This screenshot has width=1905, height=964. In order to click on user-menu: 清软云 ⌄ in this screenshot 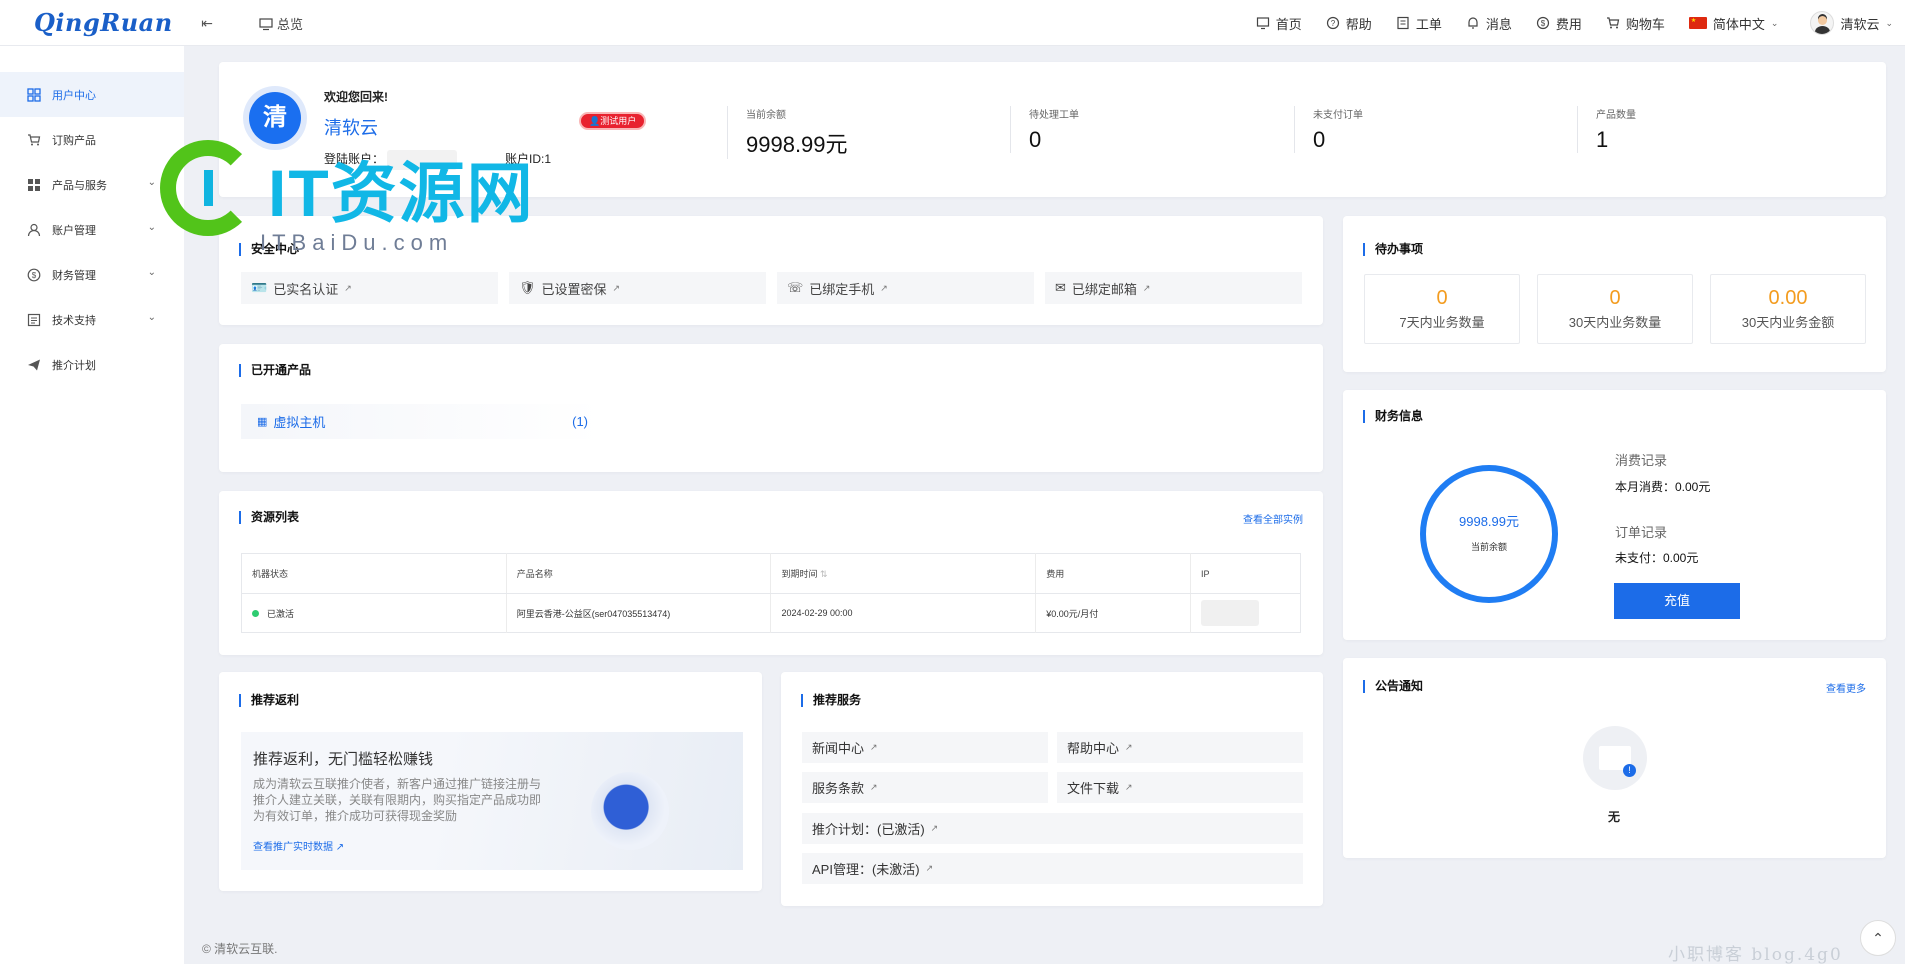, I will do `click(1851, 23)`.